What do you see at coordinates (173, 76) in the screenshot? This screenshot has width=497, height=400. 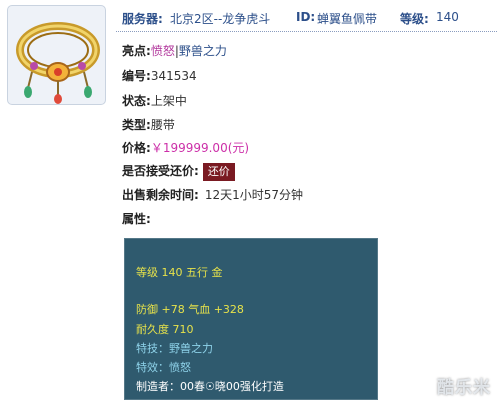 I see `number-value: 341534` at bounding box center [173, 76].